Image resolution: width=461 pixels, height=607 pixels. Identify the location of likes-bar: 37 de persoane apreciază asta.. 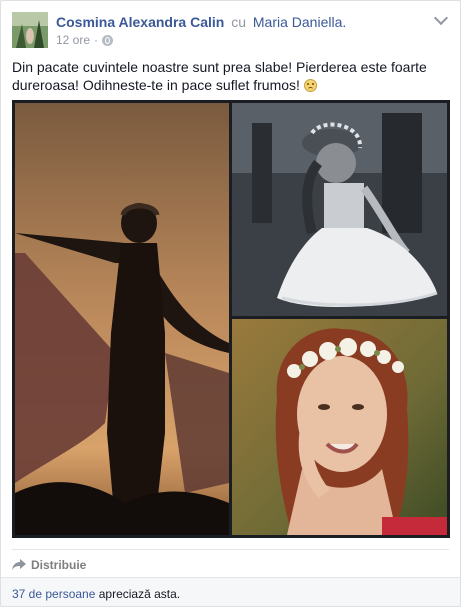
(230, 591).